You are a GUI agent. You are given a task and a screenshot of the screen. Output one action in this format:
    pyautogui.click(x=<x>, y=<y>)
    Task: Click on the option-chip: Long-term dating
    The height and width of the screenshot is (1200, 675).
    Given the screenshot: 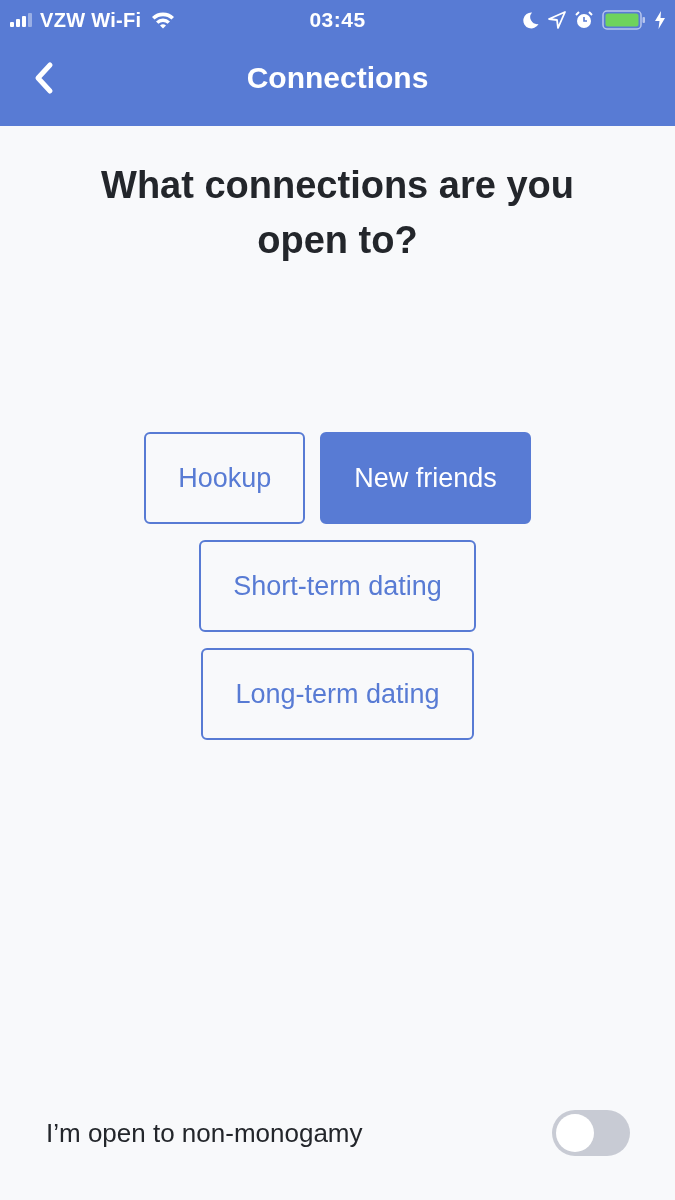 What is the action you would take?
    pyautogui.click(x=337, y=694)
    